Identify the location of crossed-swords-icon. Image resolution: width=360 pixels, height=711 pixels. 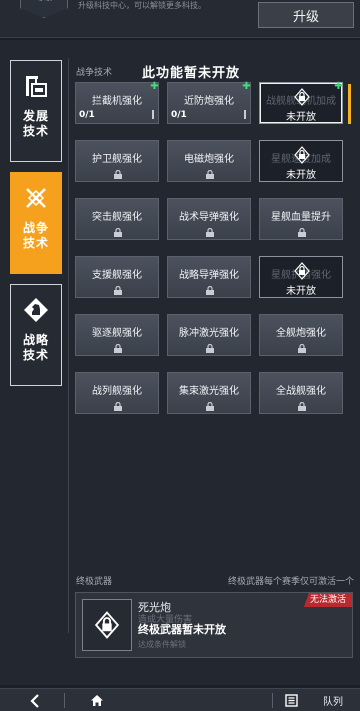
(36, 198).